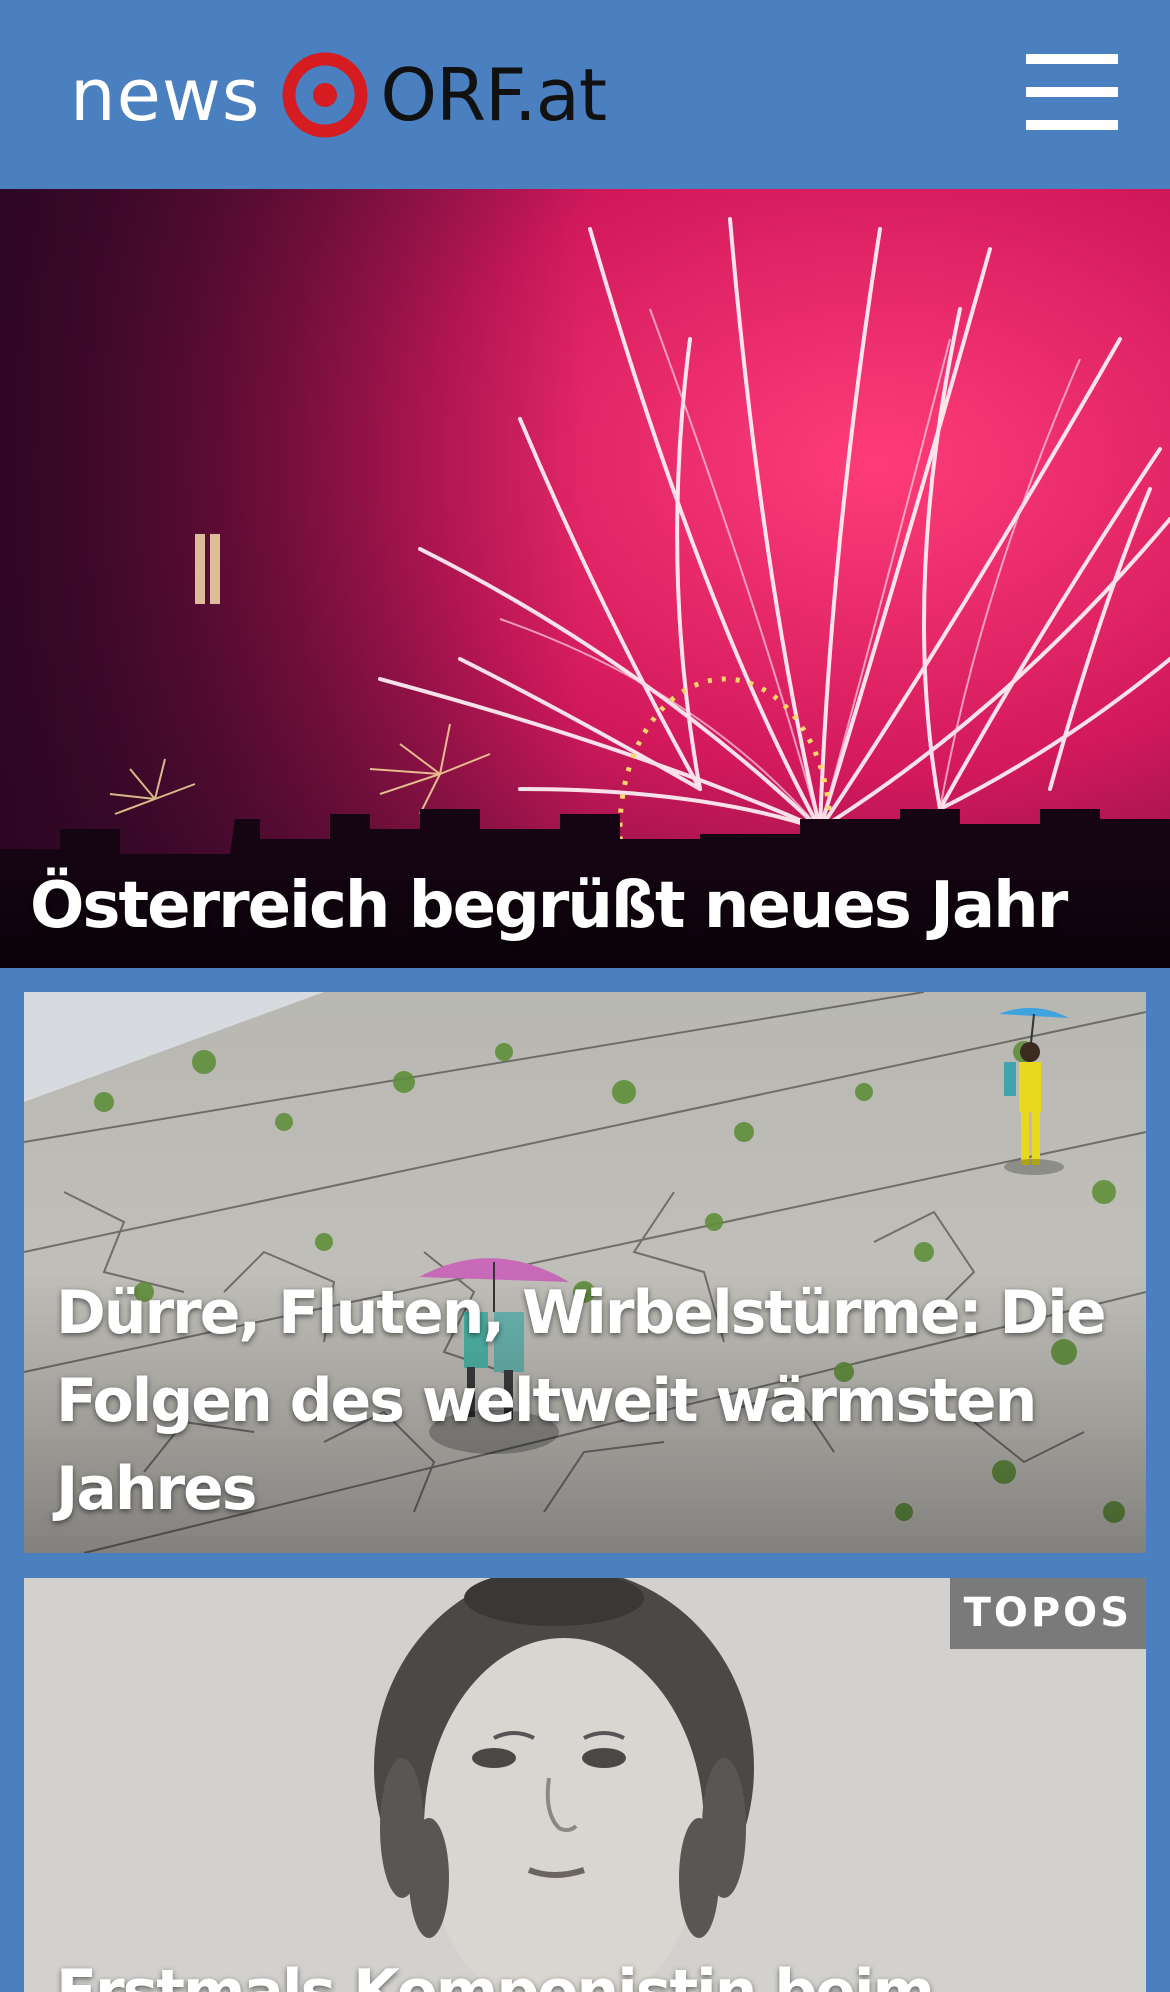 The height and width of the screenshot is (1992, 1170). I want to click on site-header: news ORF.at, so click(585, 94).